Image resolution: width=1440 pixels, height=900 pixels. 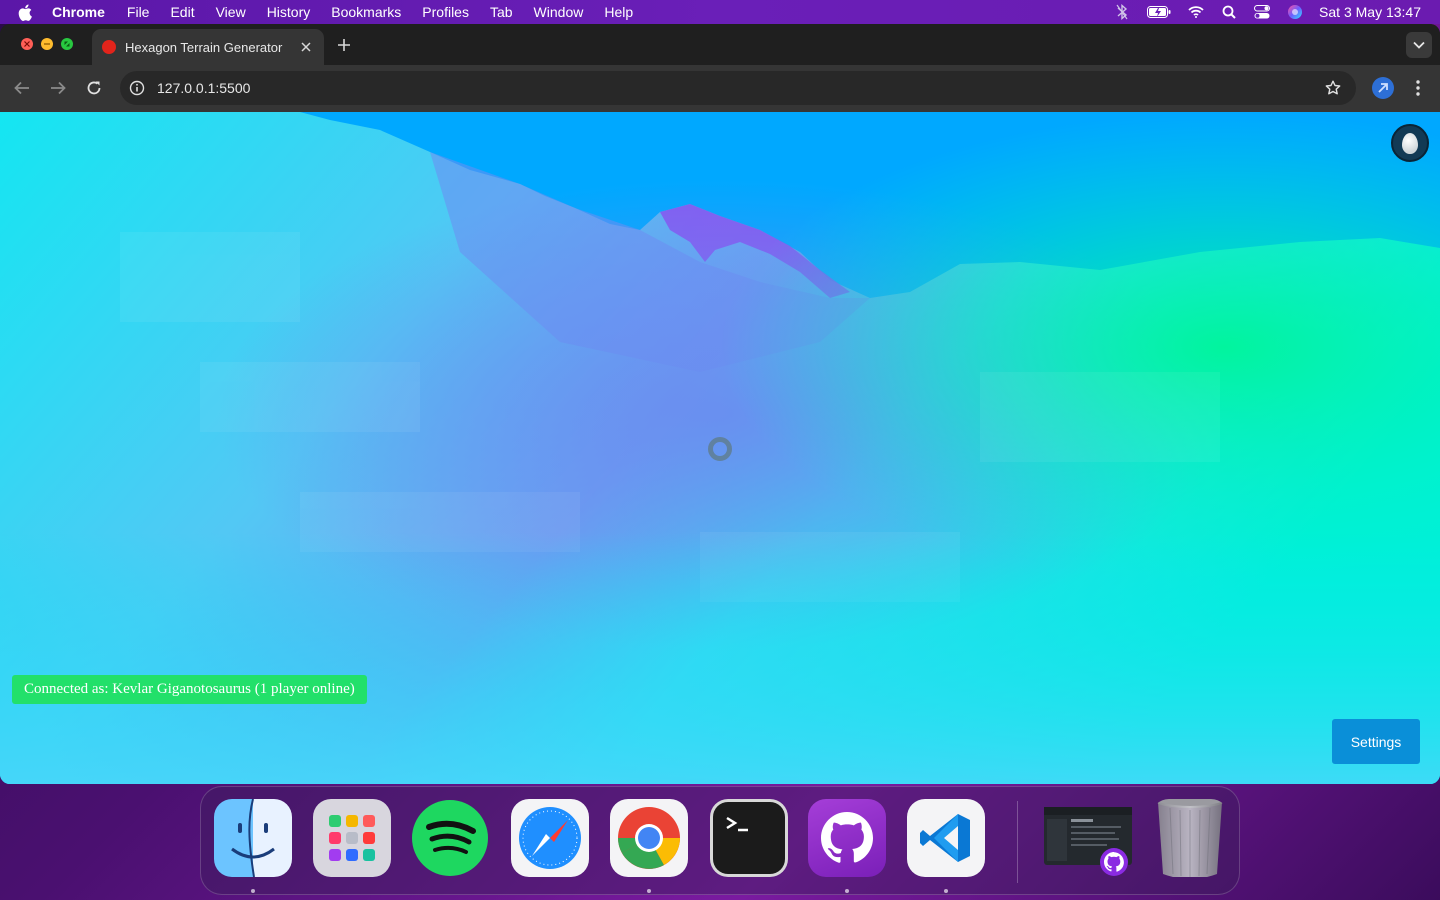 I want to click on control-center-icon, so click(x=1262, y=12).